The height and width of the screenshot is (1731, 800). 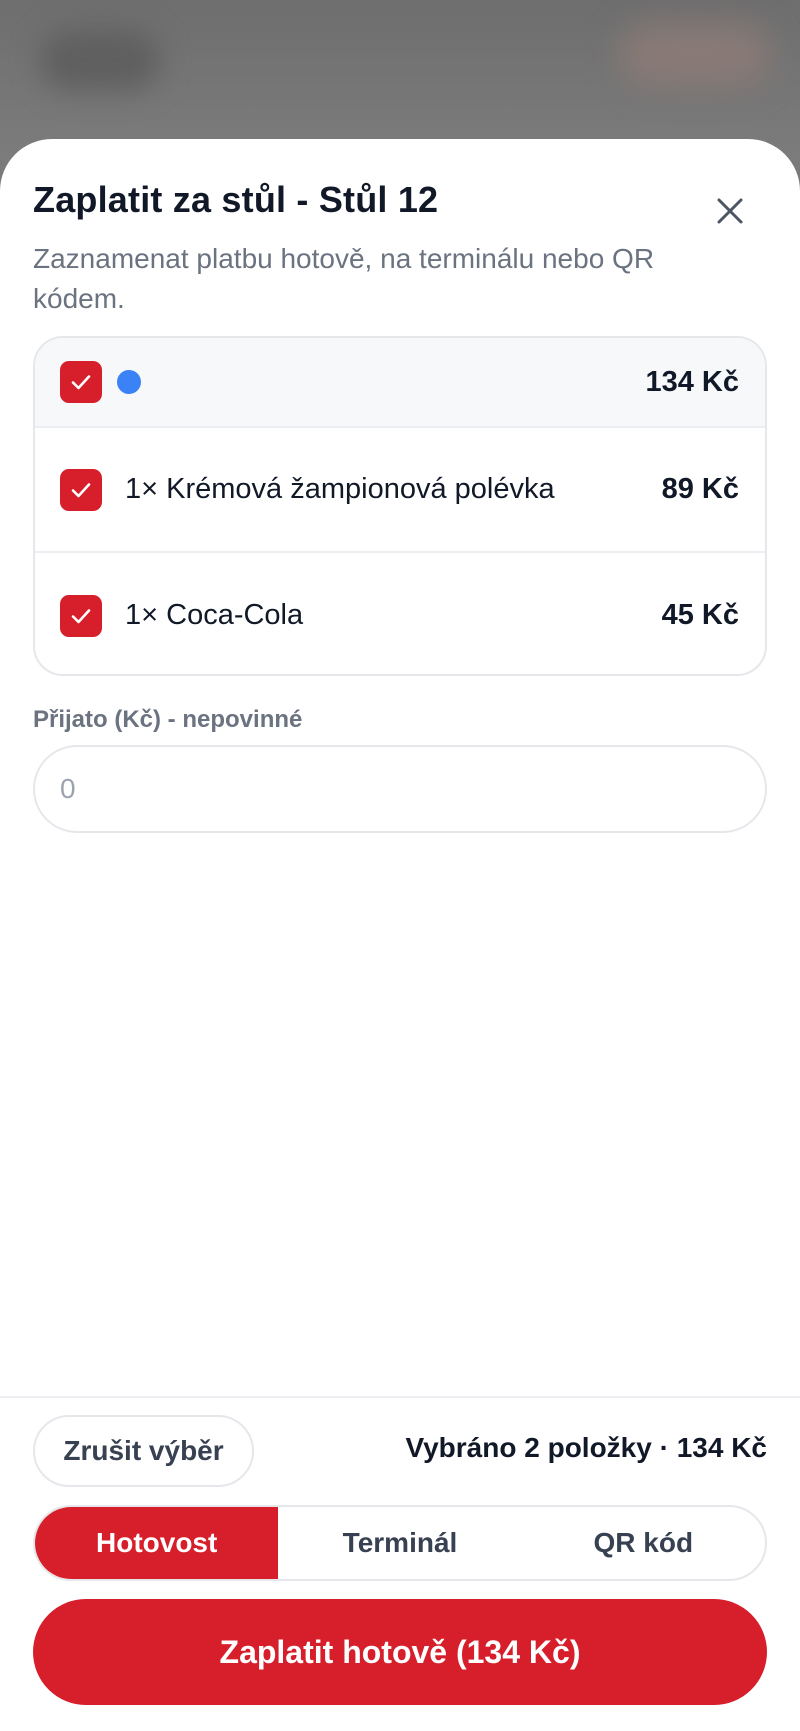 I want to click on dialog-title: Zaplatit za stůl - Stůl 12, so click(x=236, y=199).